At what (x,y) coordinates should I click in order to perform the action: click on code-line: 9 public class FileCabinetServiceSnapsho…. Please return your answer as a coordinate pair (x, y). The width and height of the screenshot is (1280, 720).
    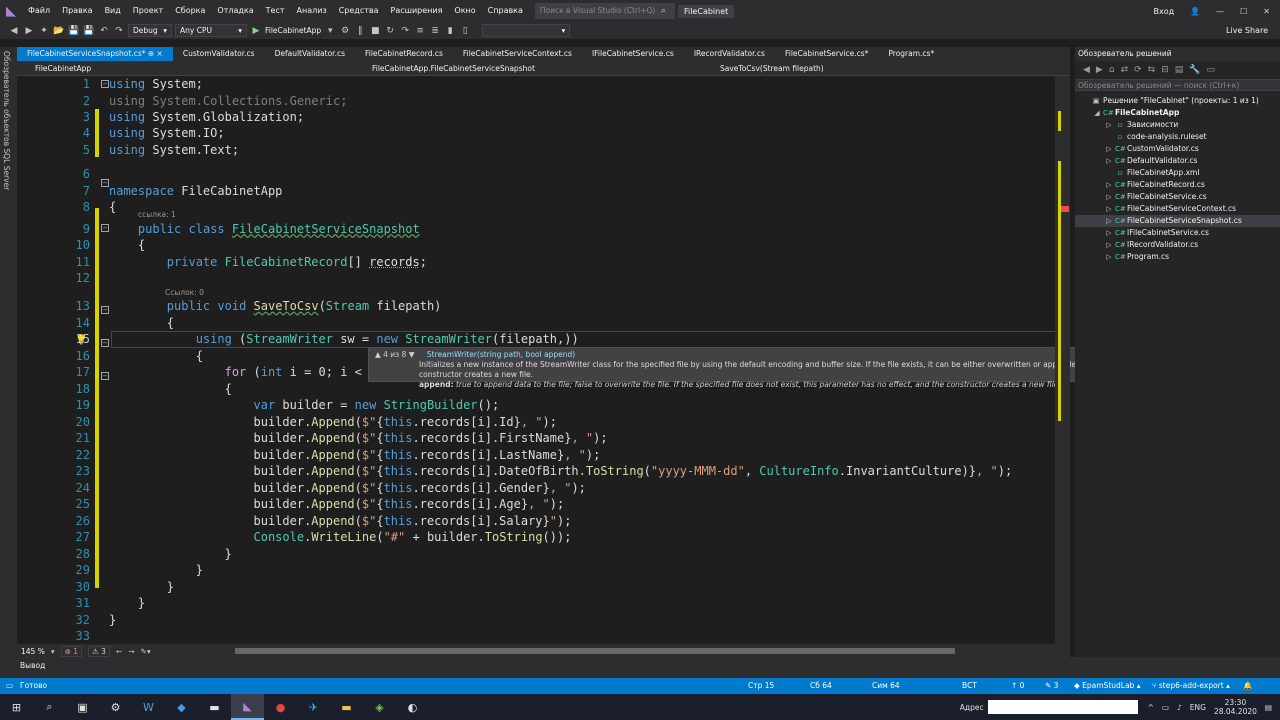
    Looking at the image, I should click on (537, 229).